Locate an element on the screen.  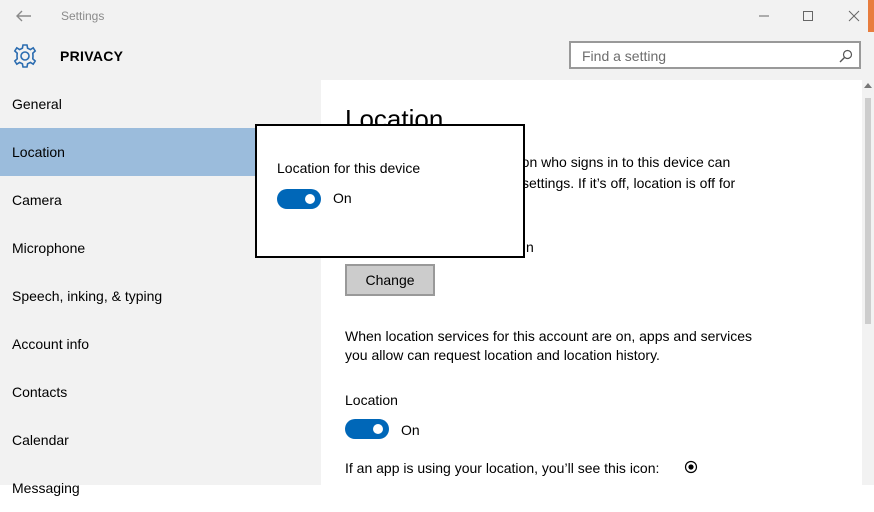
title-bar: Settings is located at coordinates (437, 16).